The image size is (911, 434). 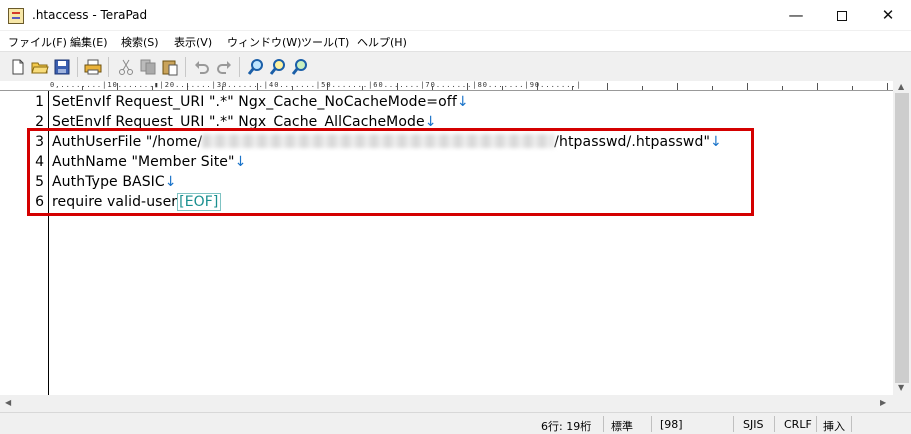 I want to click on menu-help: ヘルプ(H), so click(x=382, y=42).